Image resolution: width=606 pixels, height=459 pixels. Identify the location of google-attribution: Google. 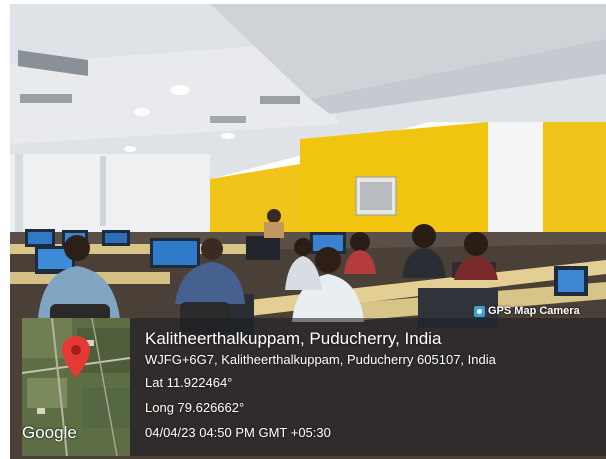
(49, 432).